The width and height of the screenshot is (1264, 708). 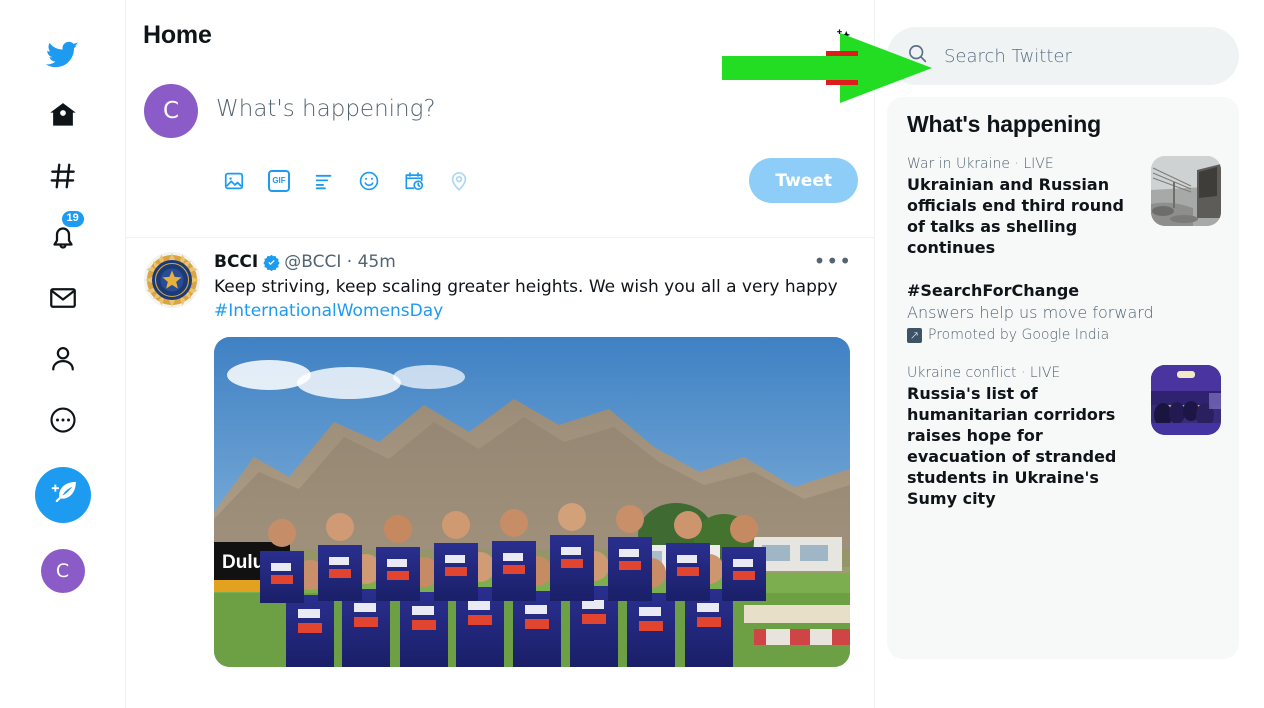 I want to click on timeline-settings-button, so click(x=843, y=41).